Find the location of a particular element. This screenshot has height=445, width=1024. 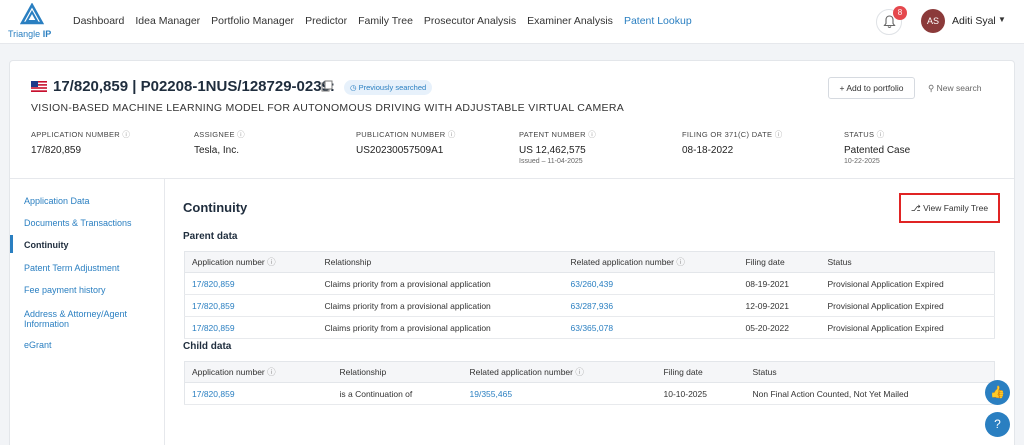

status-cell: Non Final Action Counted, Not Yet Mailed is located at coordinates (870, 393).